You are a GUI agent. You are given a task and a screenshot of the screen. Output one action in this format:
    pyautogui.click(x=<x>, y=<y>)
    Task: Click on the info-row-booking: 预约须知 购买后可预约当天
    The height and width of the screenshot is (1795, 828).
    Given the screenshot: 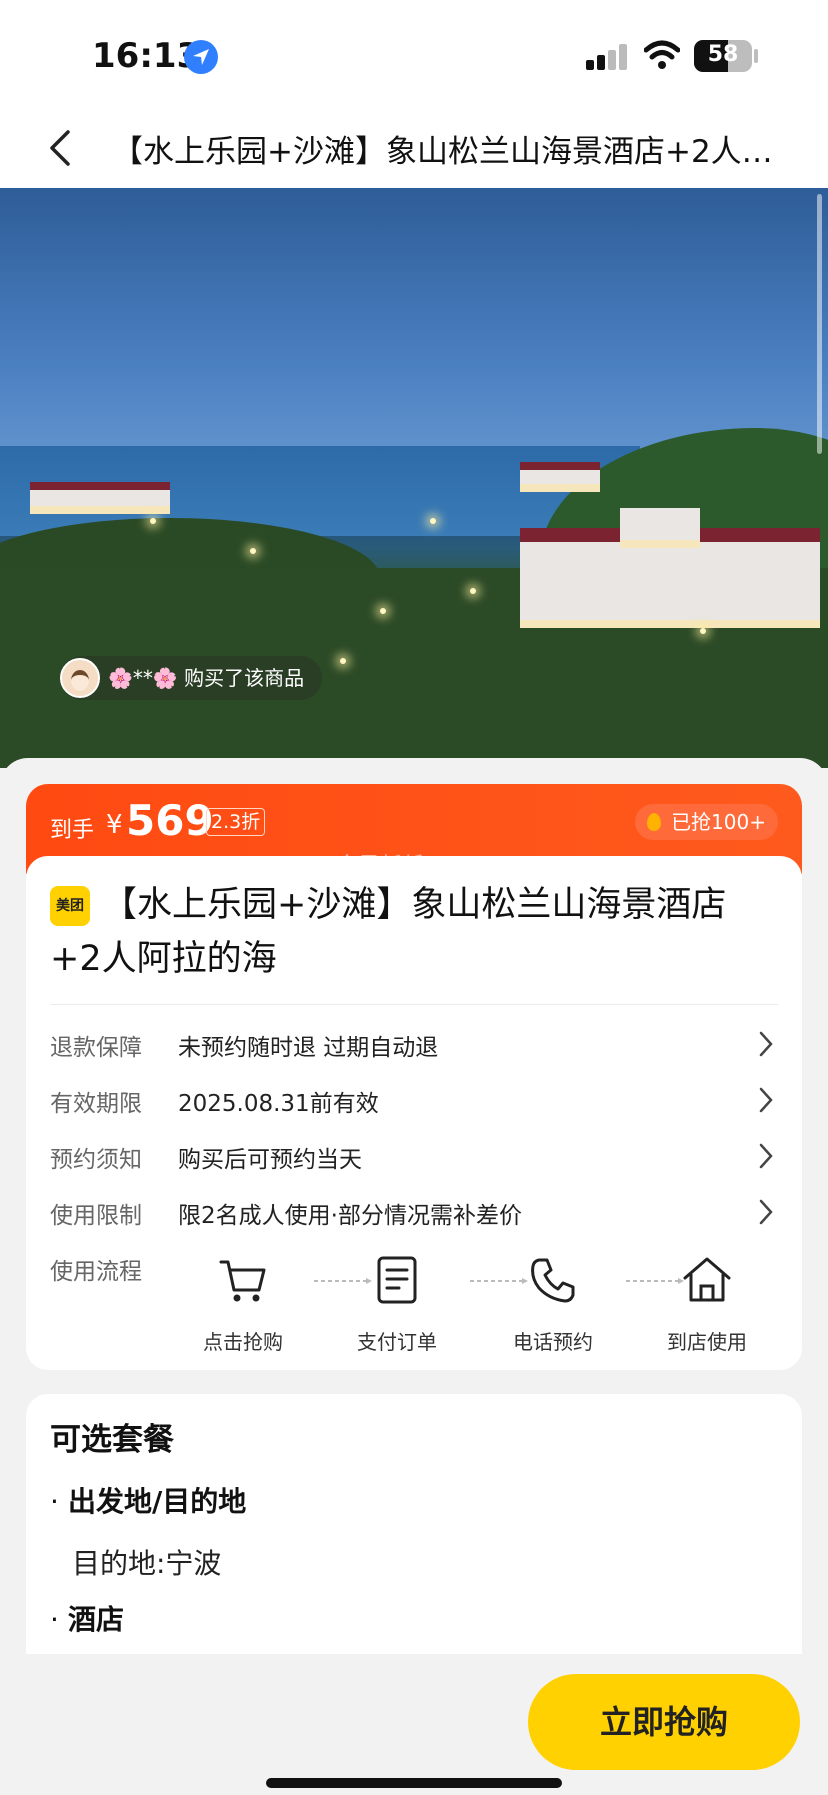 What is the action you would take?
    pyautogui.click(x=414, y=1160)
    